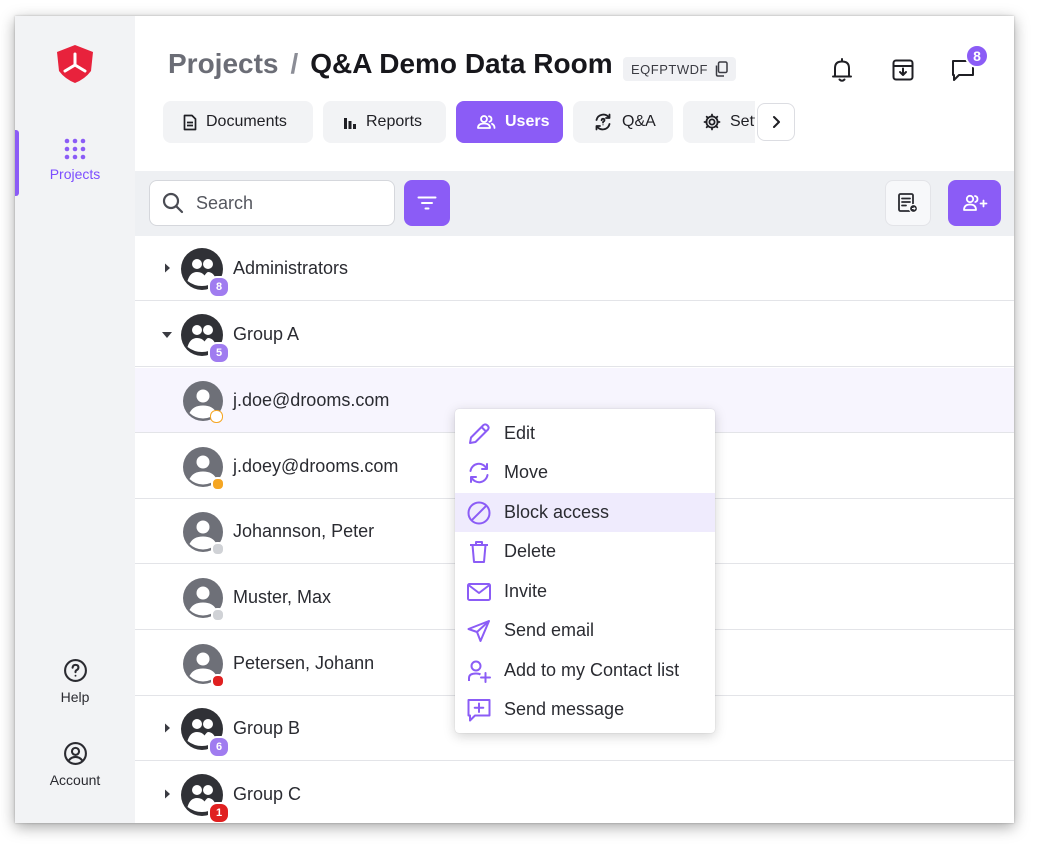  Describe the element at coordinates (903, 70) in the screenshot. I see `archive-download-button` at that location.